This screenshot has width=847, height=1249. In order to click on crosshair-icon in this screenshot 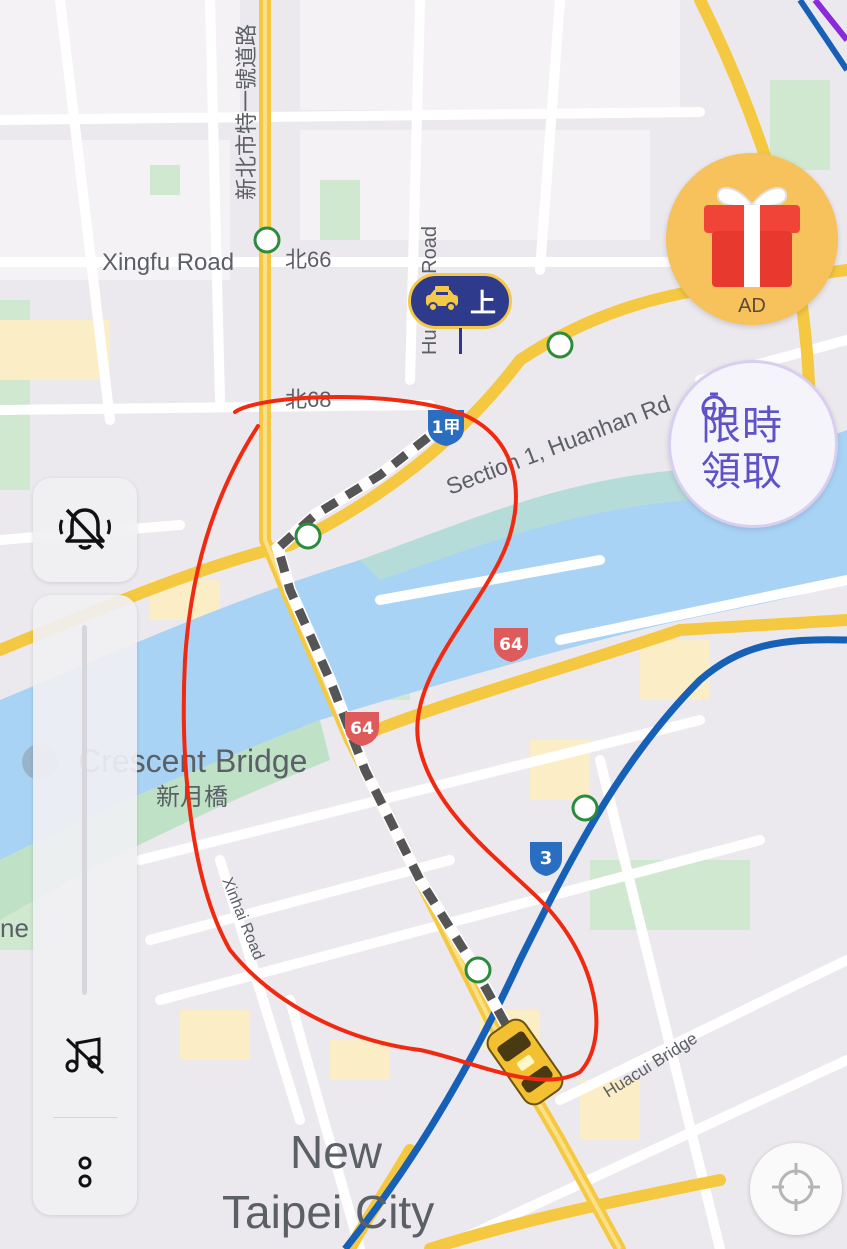, I will do `click(796, 1189)`.